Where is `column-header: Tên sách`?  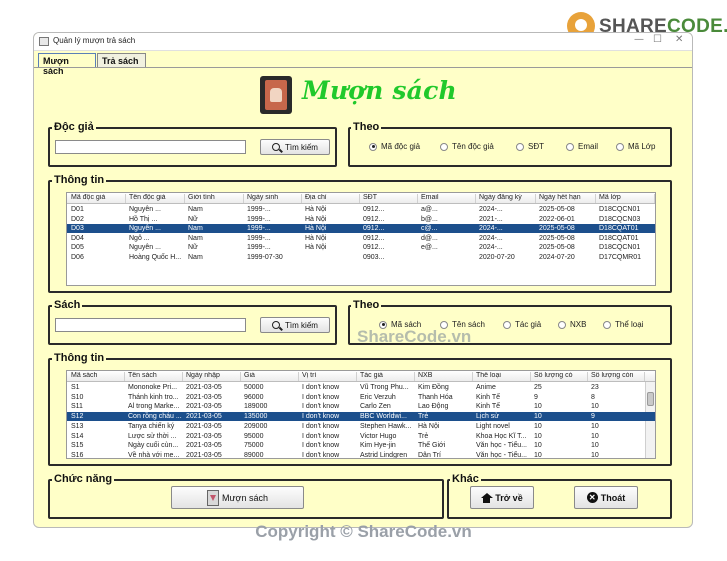
column-header: Tên sách is located at coordinates (154, 376).